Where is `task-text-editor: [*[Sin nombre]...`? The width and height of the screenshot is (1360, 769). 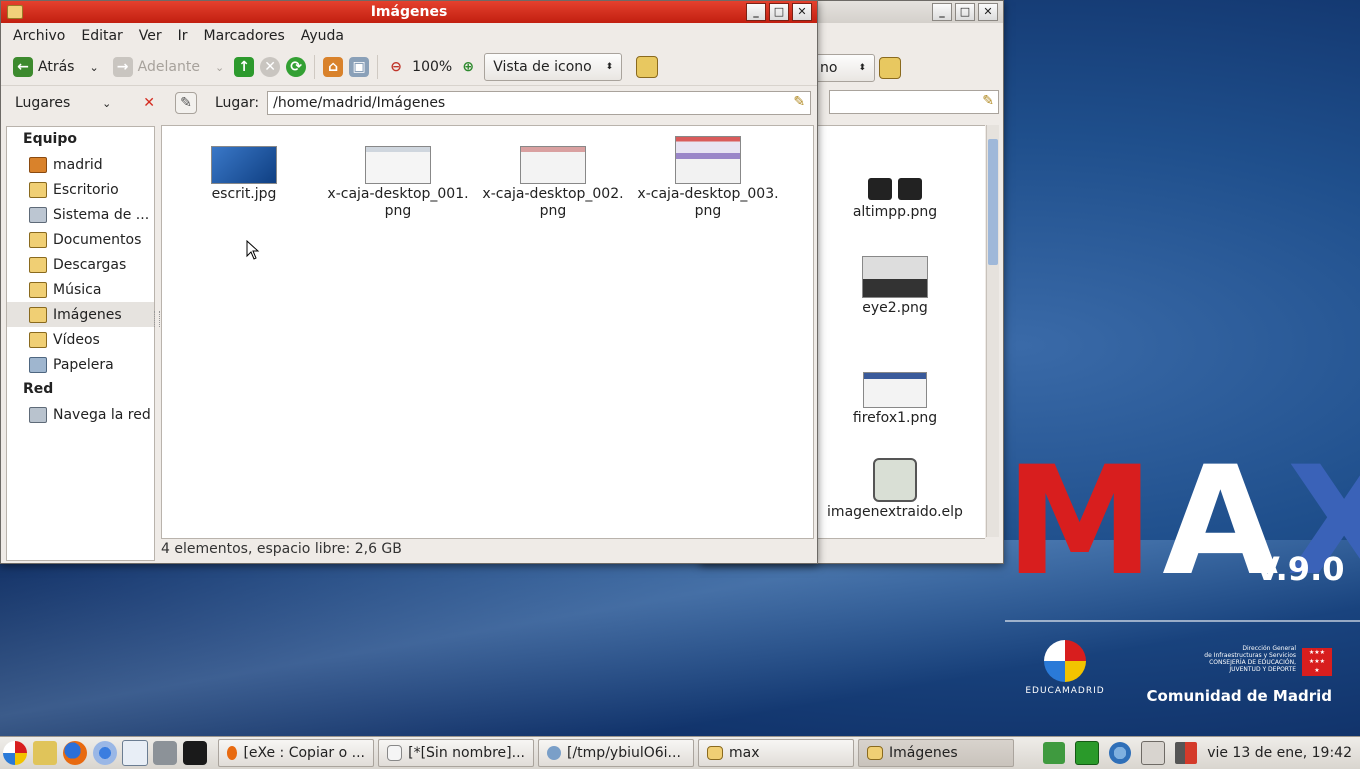 task-text-editor: [*[Sin nombre]... is located at coordinates (456, 753).